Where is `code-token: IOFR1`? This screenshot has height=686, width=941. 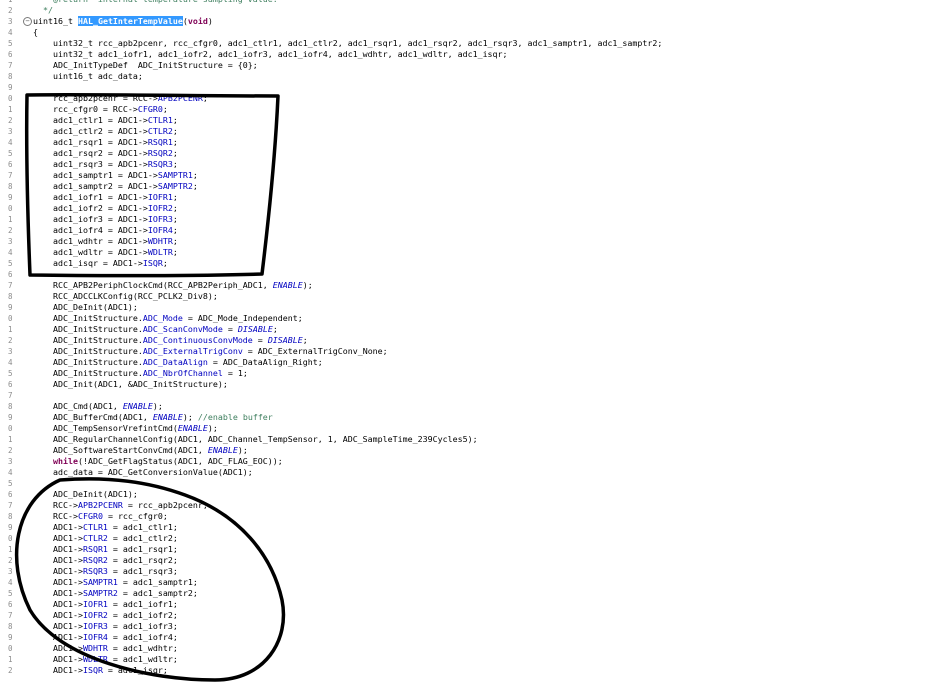
code-token: IOFR1 is located at coordinates (95, 604).